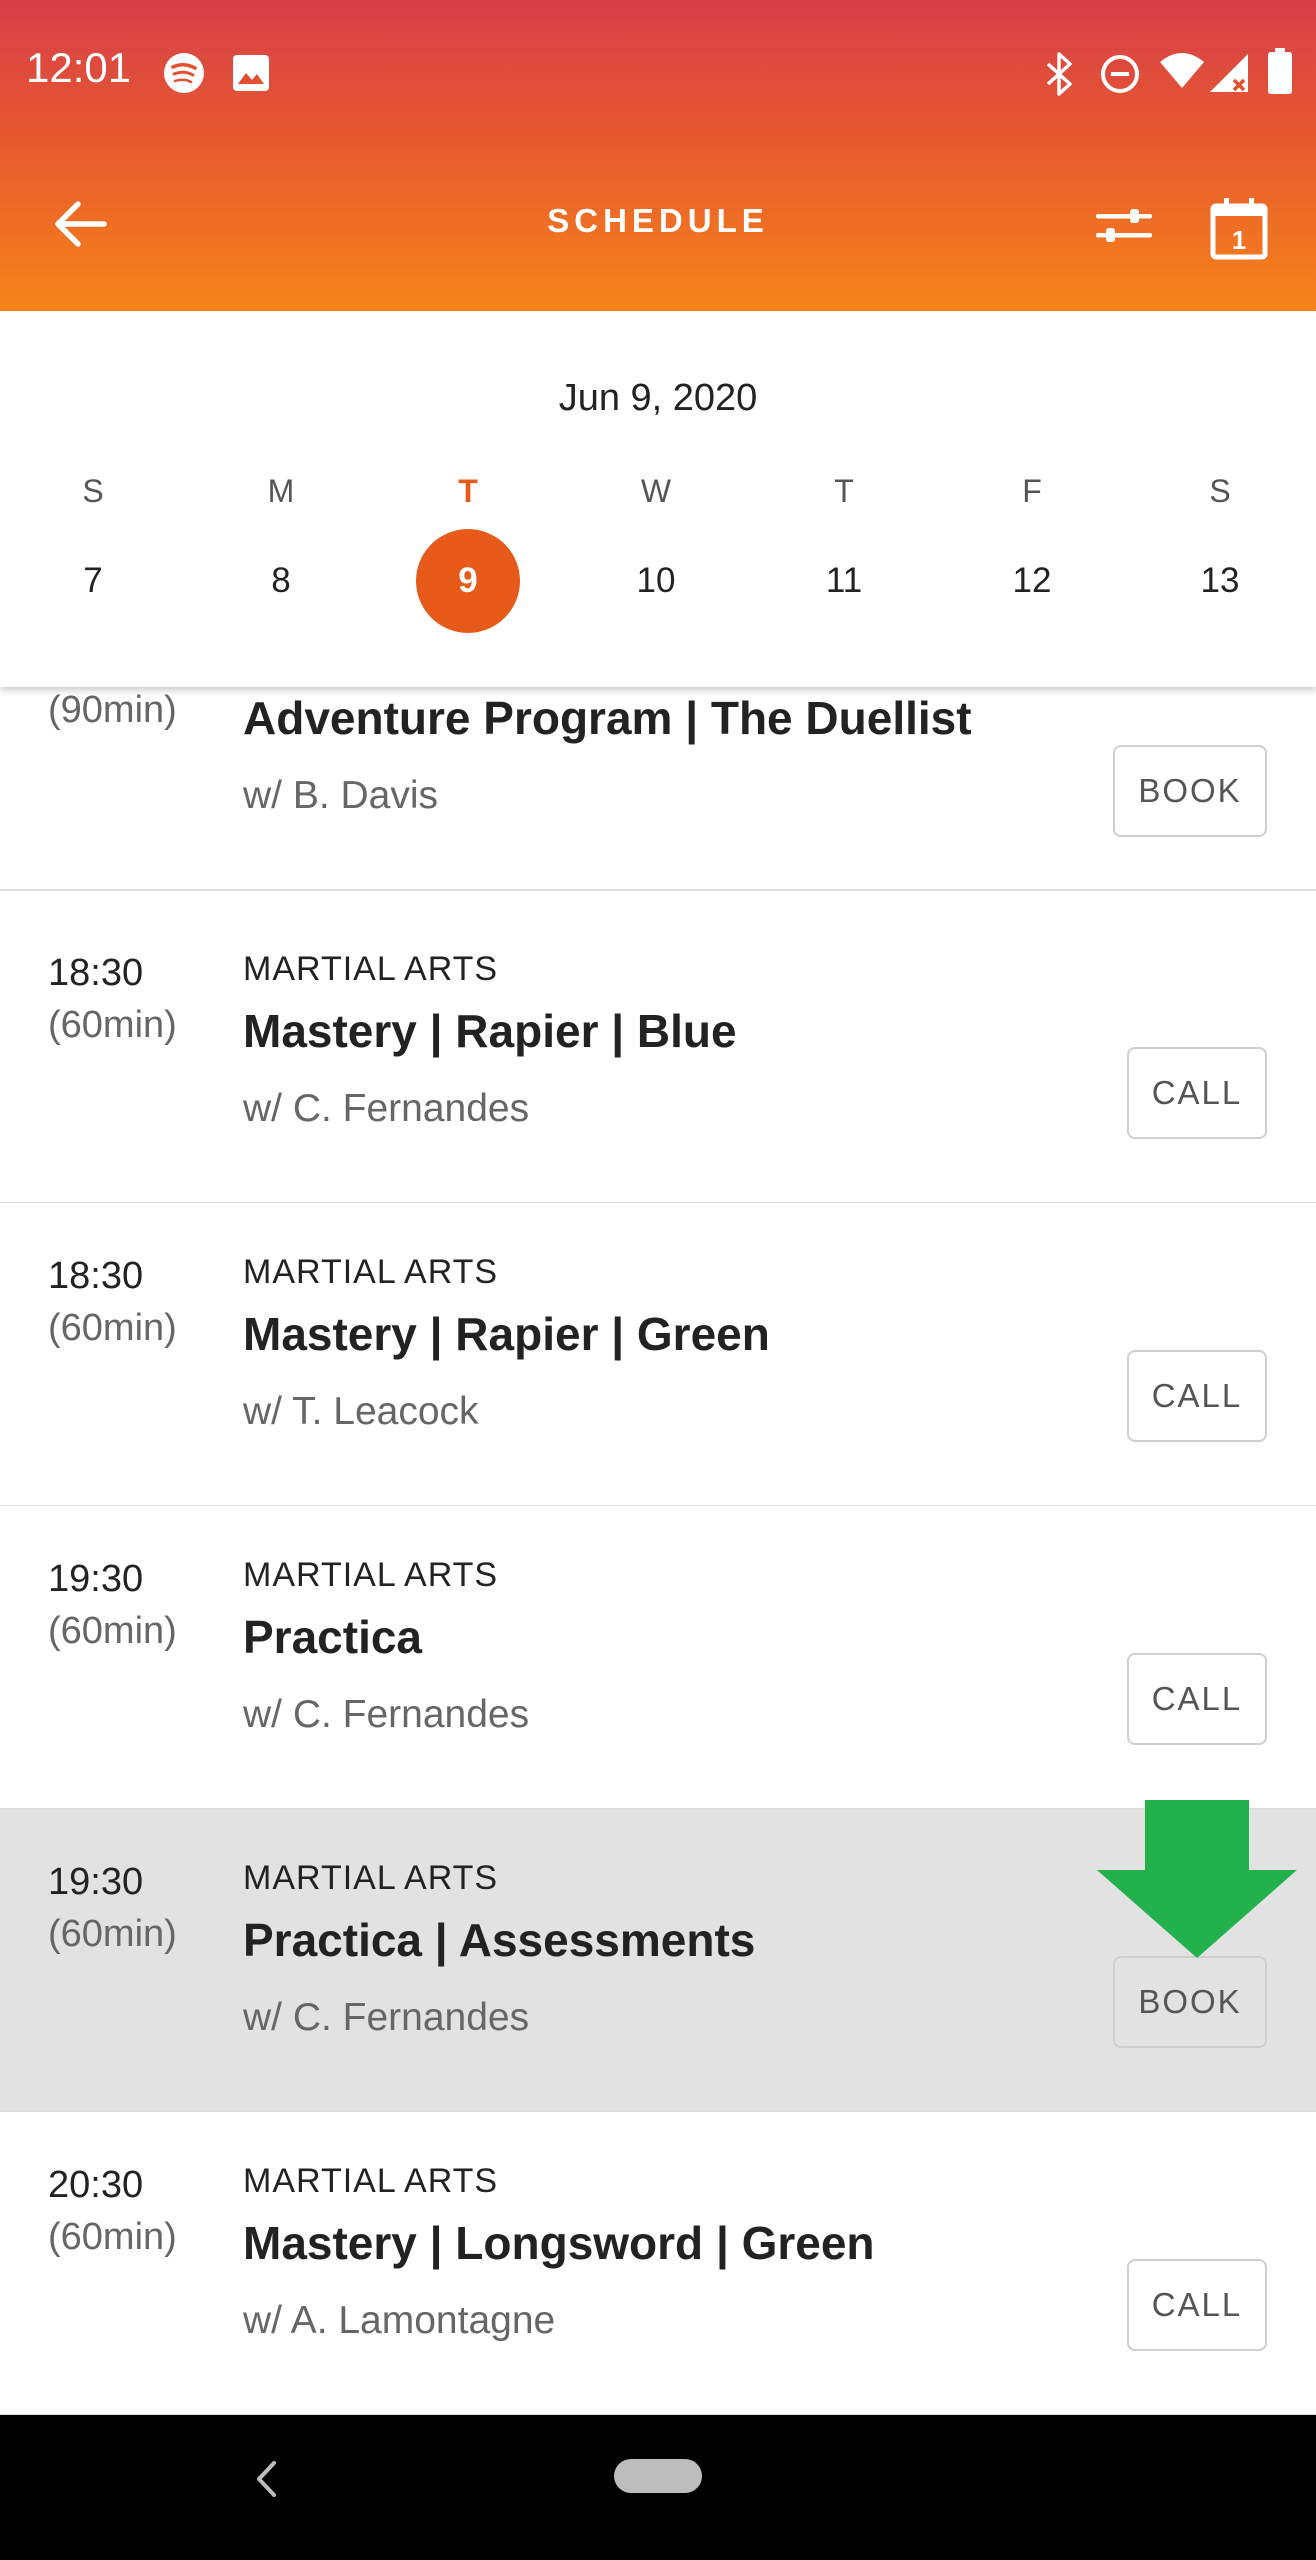 This screenshot has width=1316, height=2560. What do you see at coordinates (1059, 74) in the screenshot?
I see `bluetooth-icon` at bounding box center [1059, 74].